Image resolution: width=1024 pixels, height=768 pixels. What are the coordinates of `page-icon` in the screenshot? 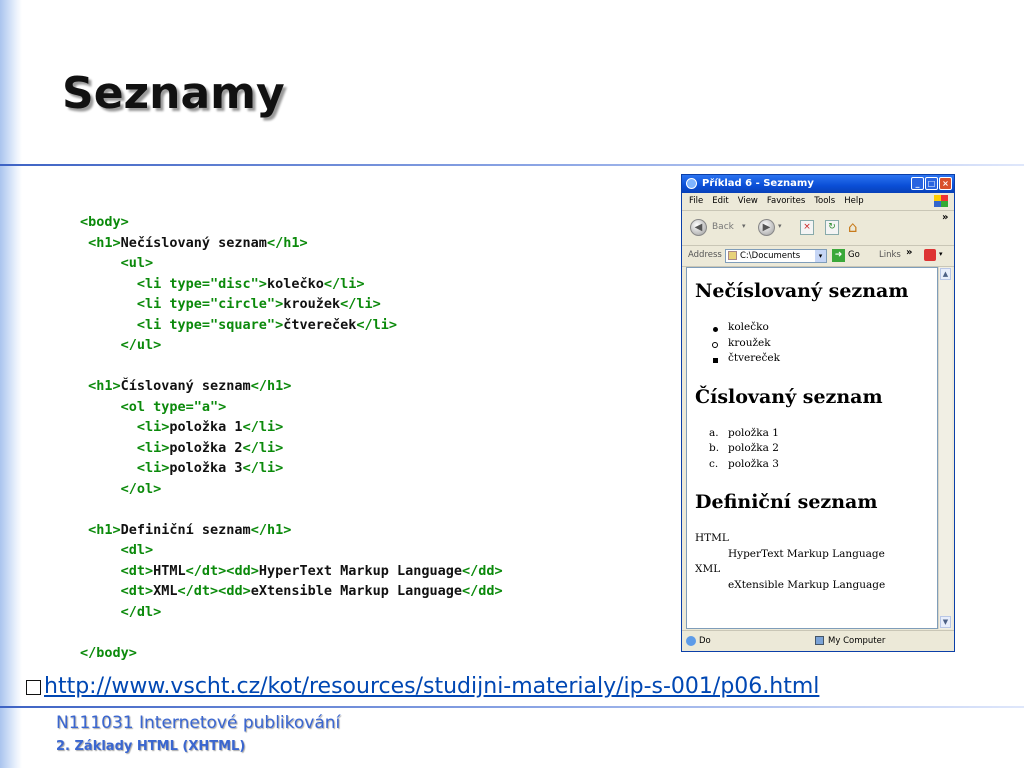 It's located at (732, 255).